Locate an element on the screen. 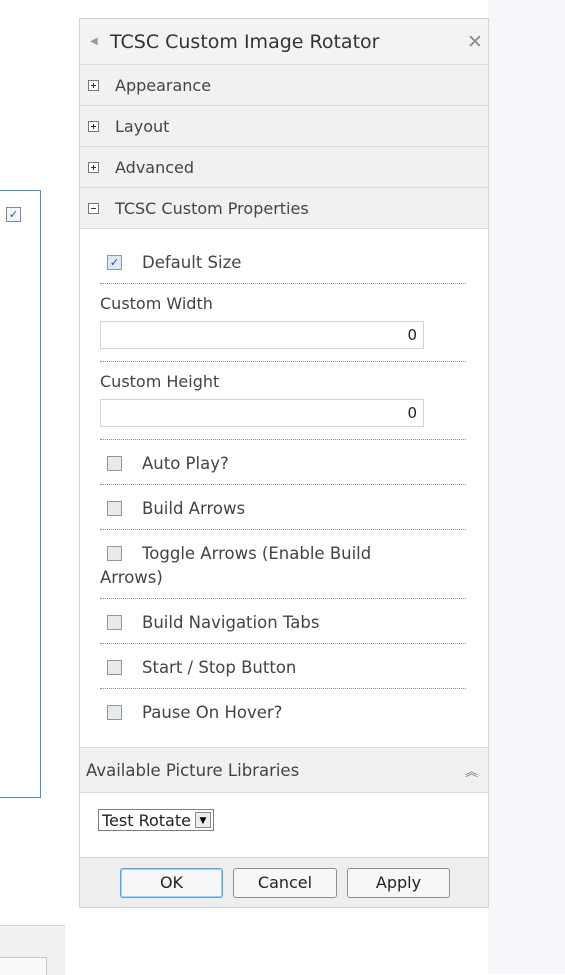 The height and width of the screenshot is (975, 565). section-layout: Layout is located at coordinates (284, 126).